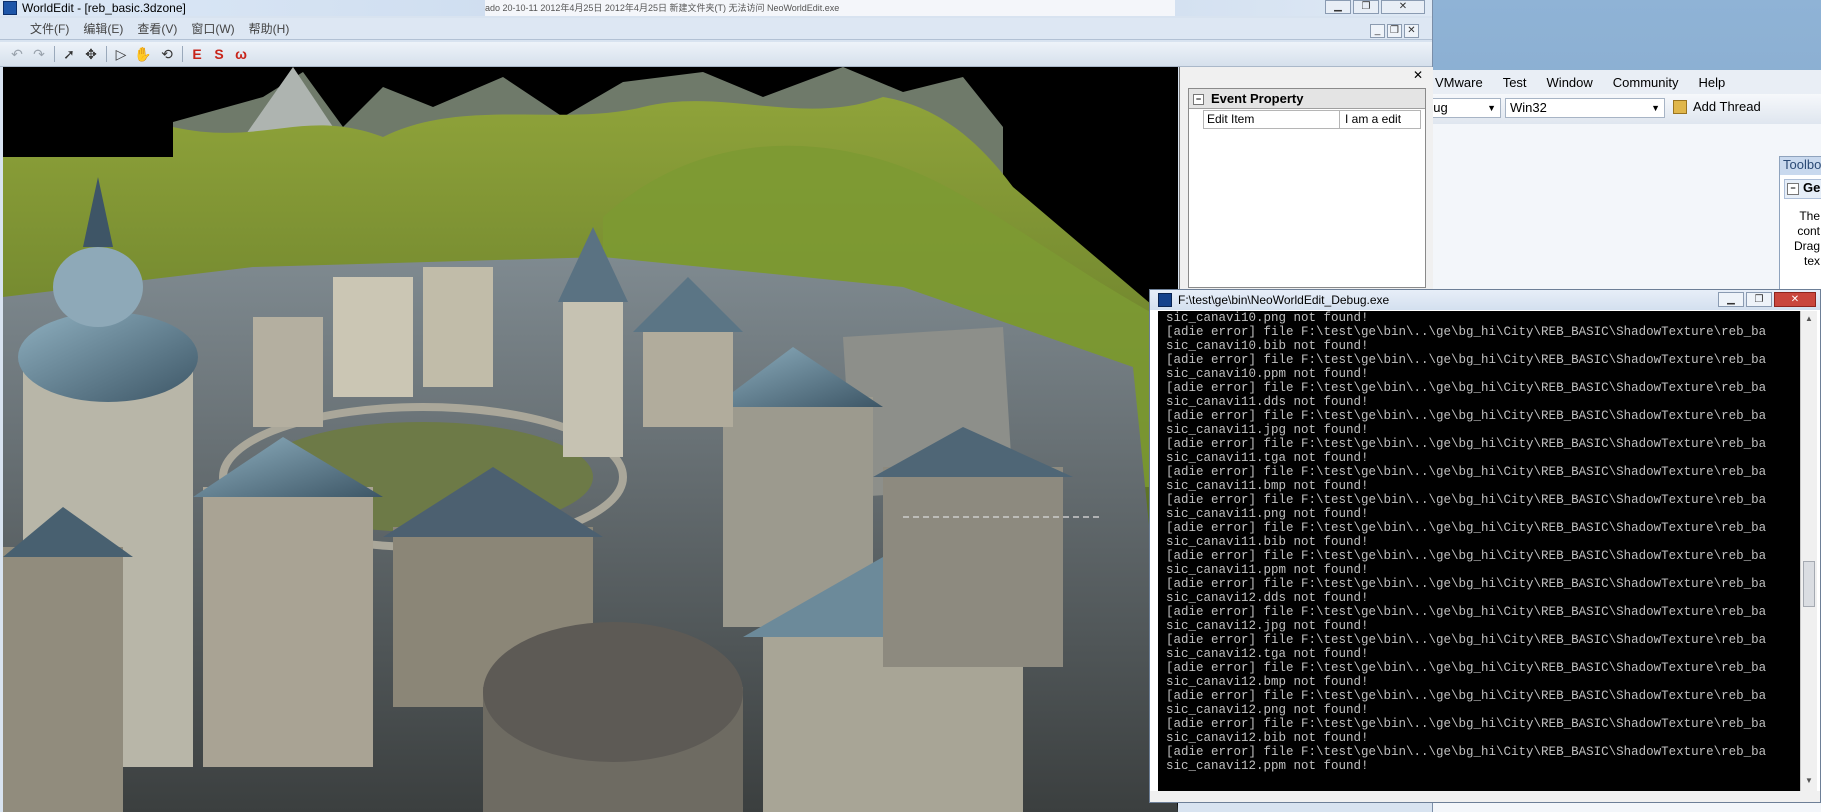 This screenshot has width=1821, height=812. I want to click on console-line: sic_canavi12.tga not found!, so click(1267, 654).